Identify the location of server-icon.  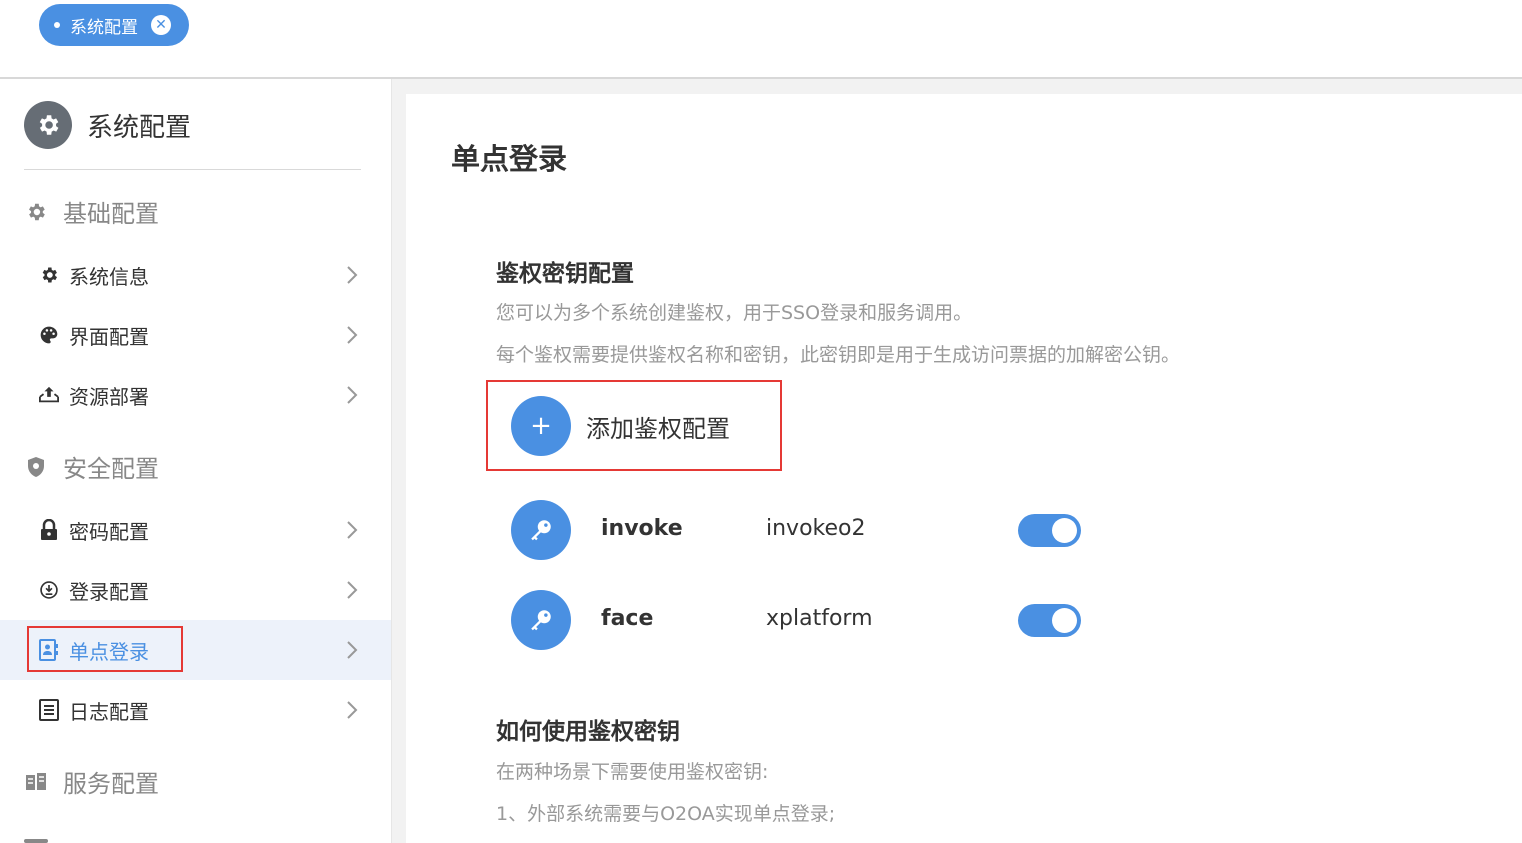
(36, 782).